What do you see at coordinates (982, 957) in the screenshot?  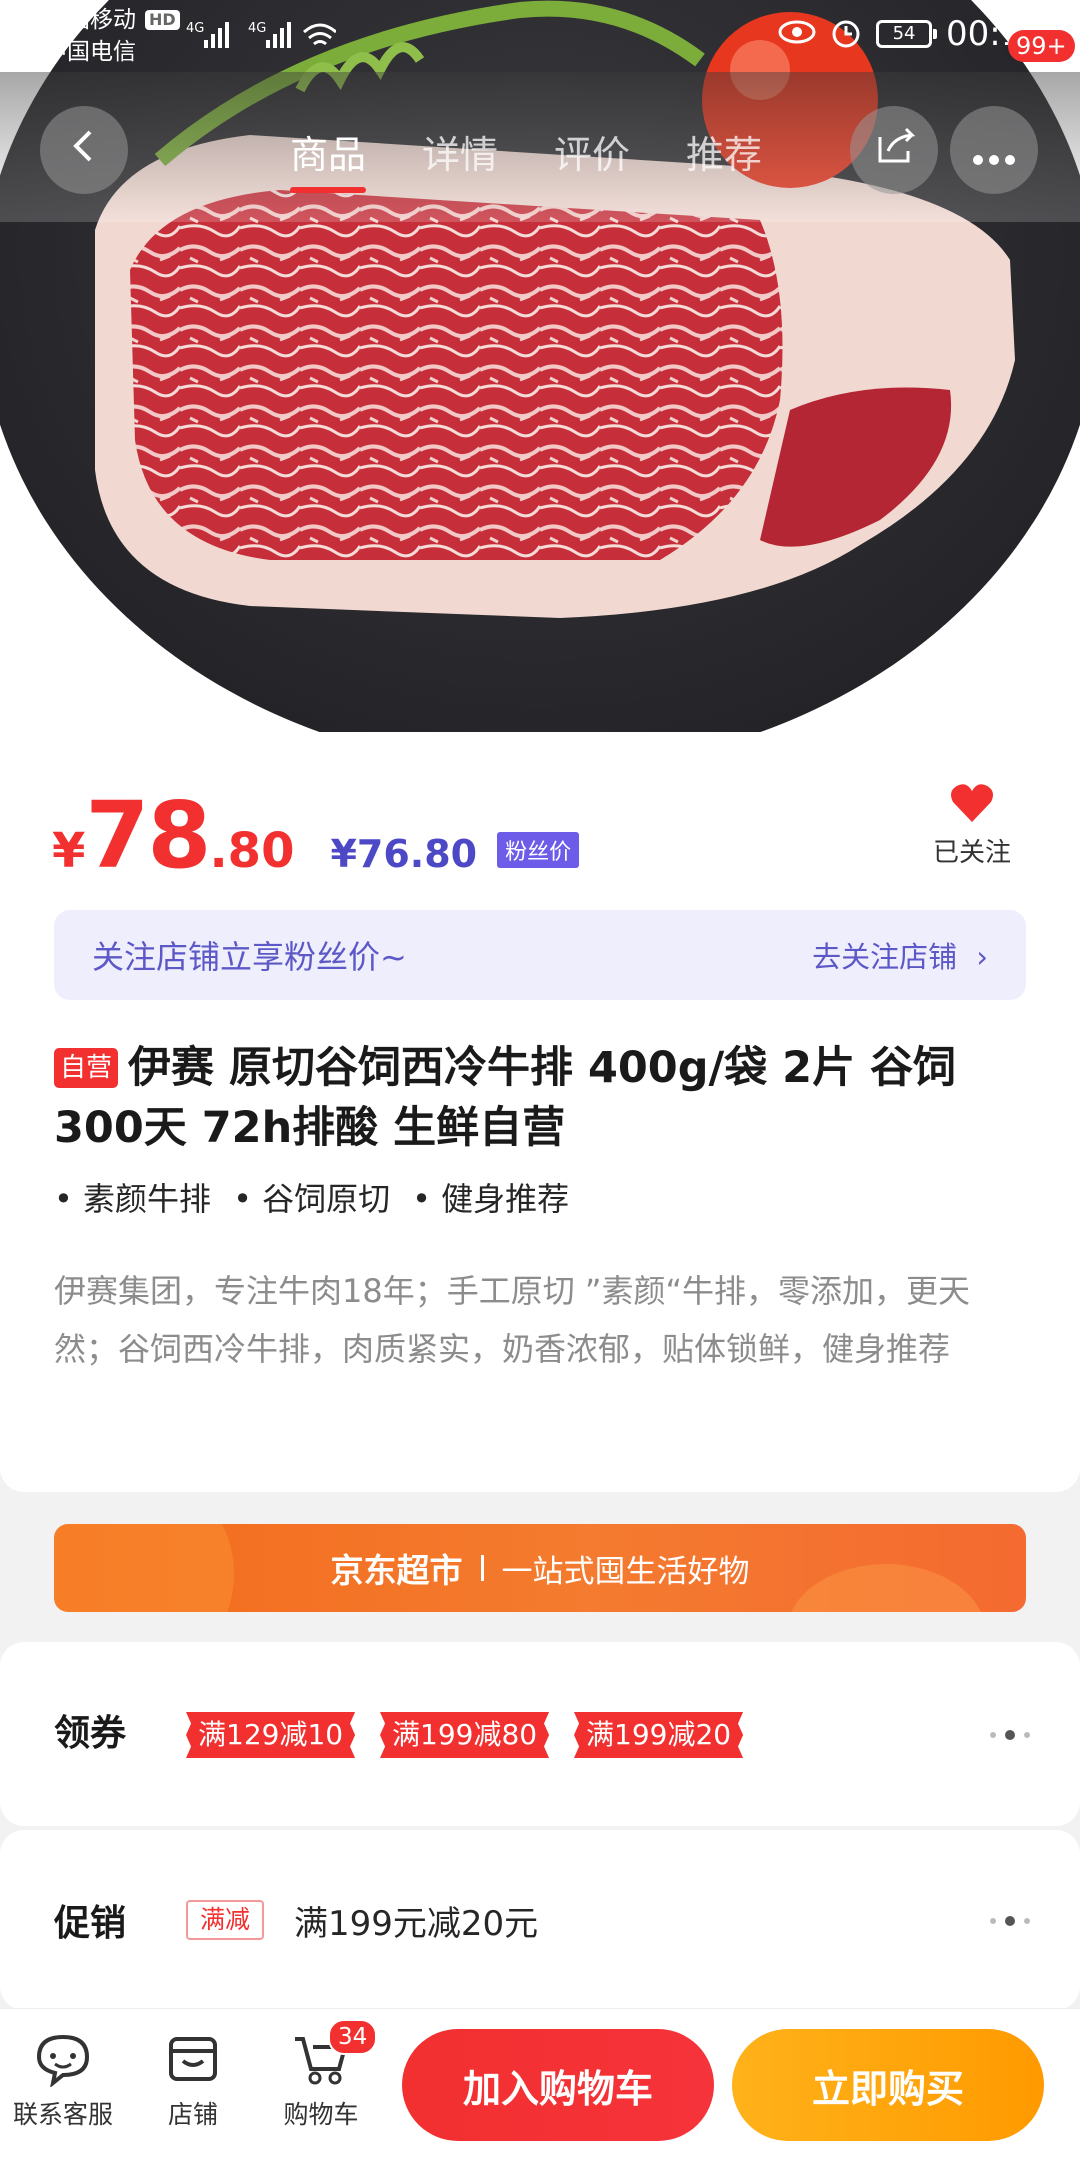 I see `chevron-right-icon: ›` at bounding box center [982, 957].